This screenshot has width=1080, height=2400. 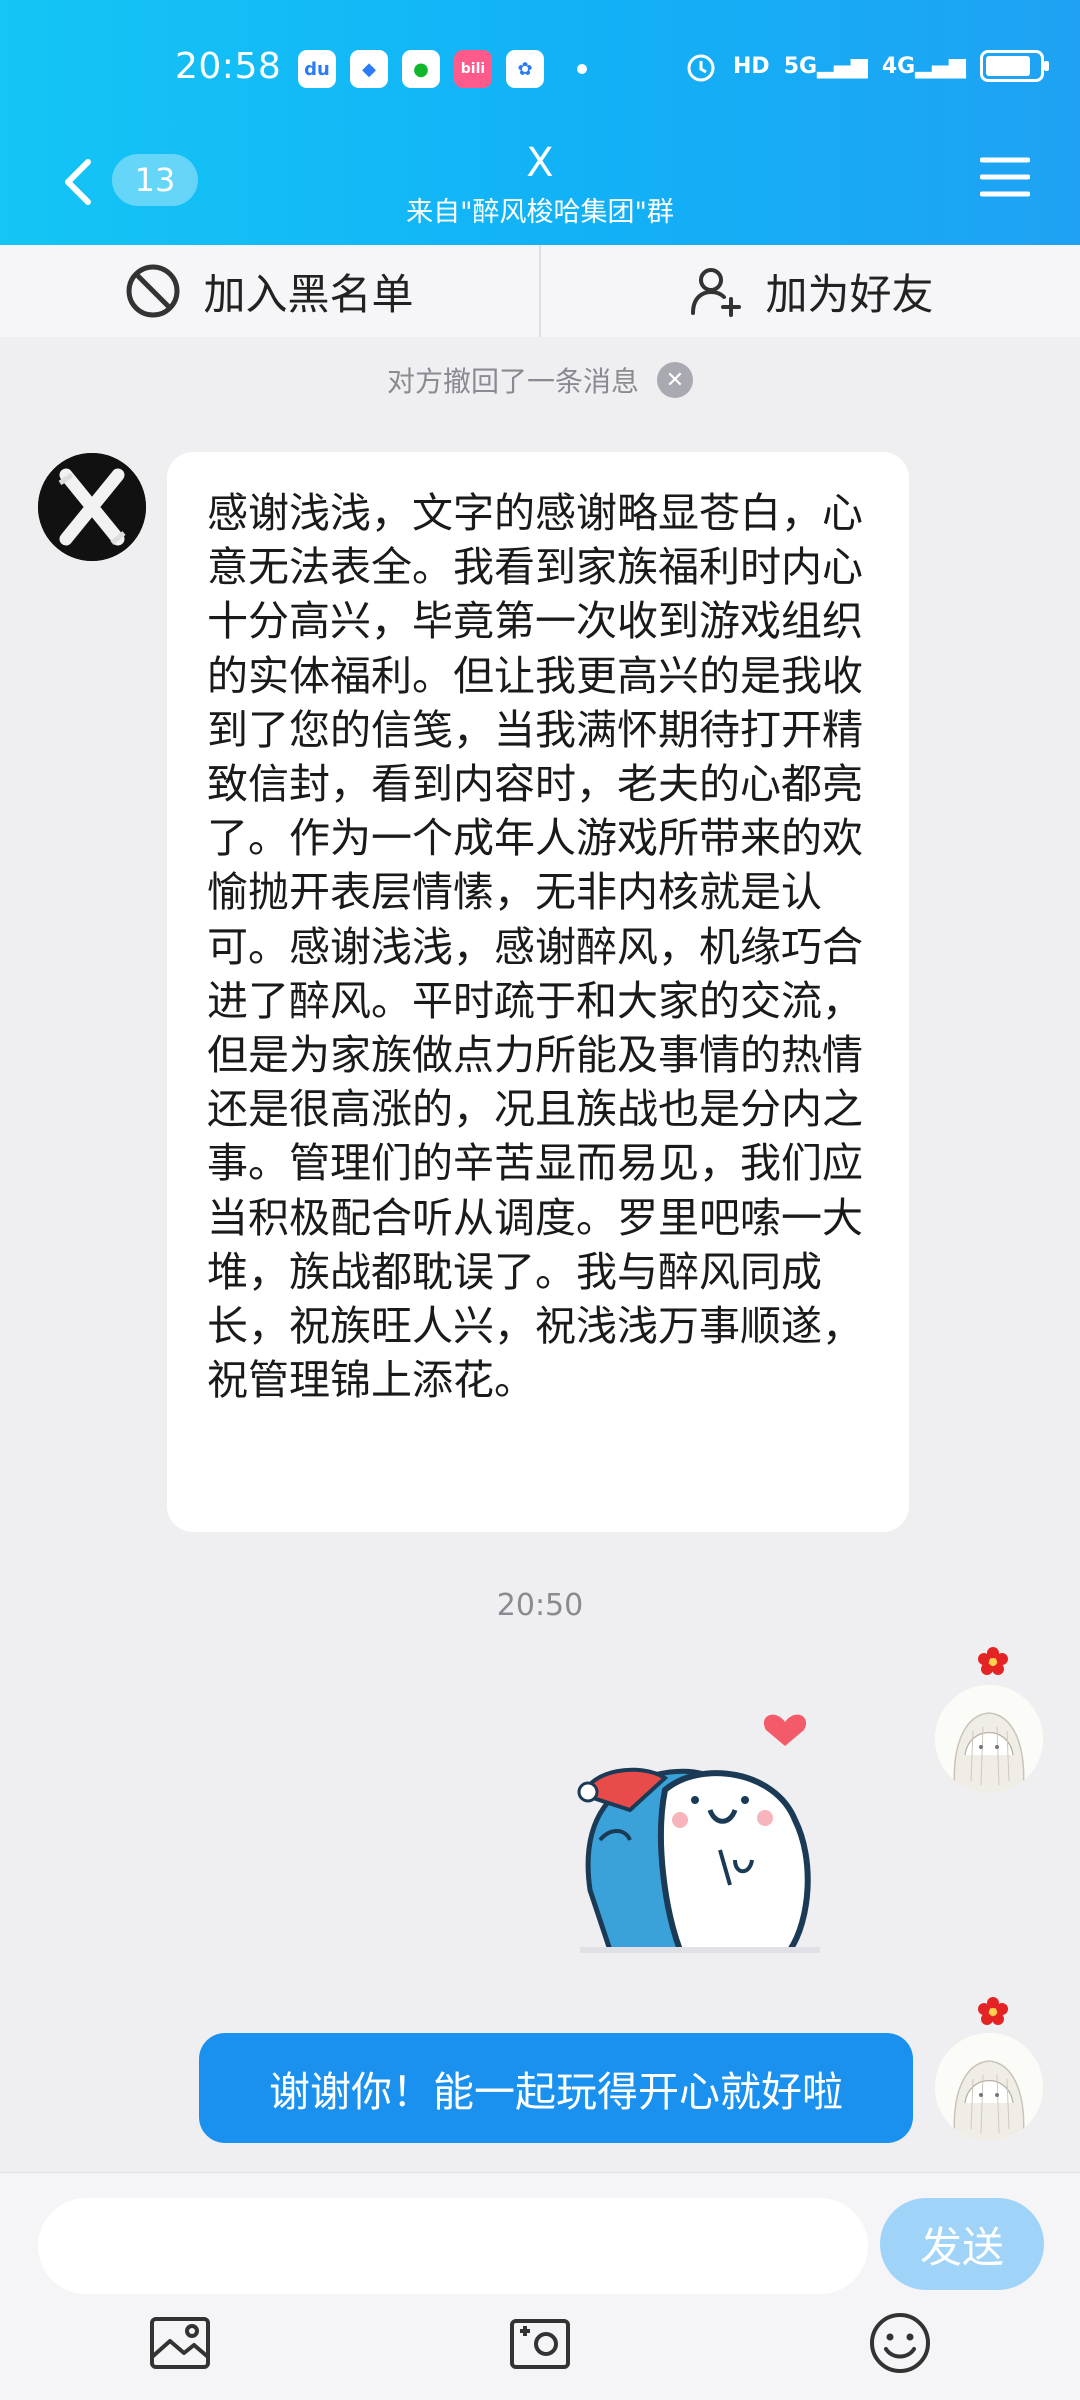 I want to click on battery-icon, so click(x=1014, y=66).